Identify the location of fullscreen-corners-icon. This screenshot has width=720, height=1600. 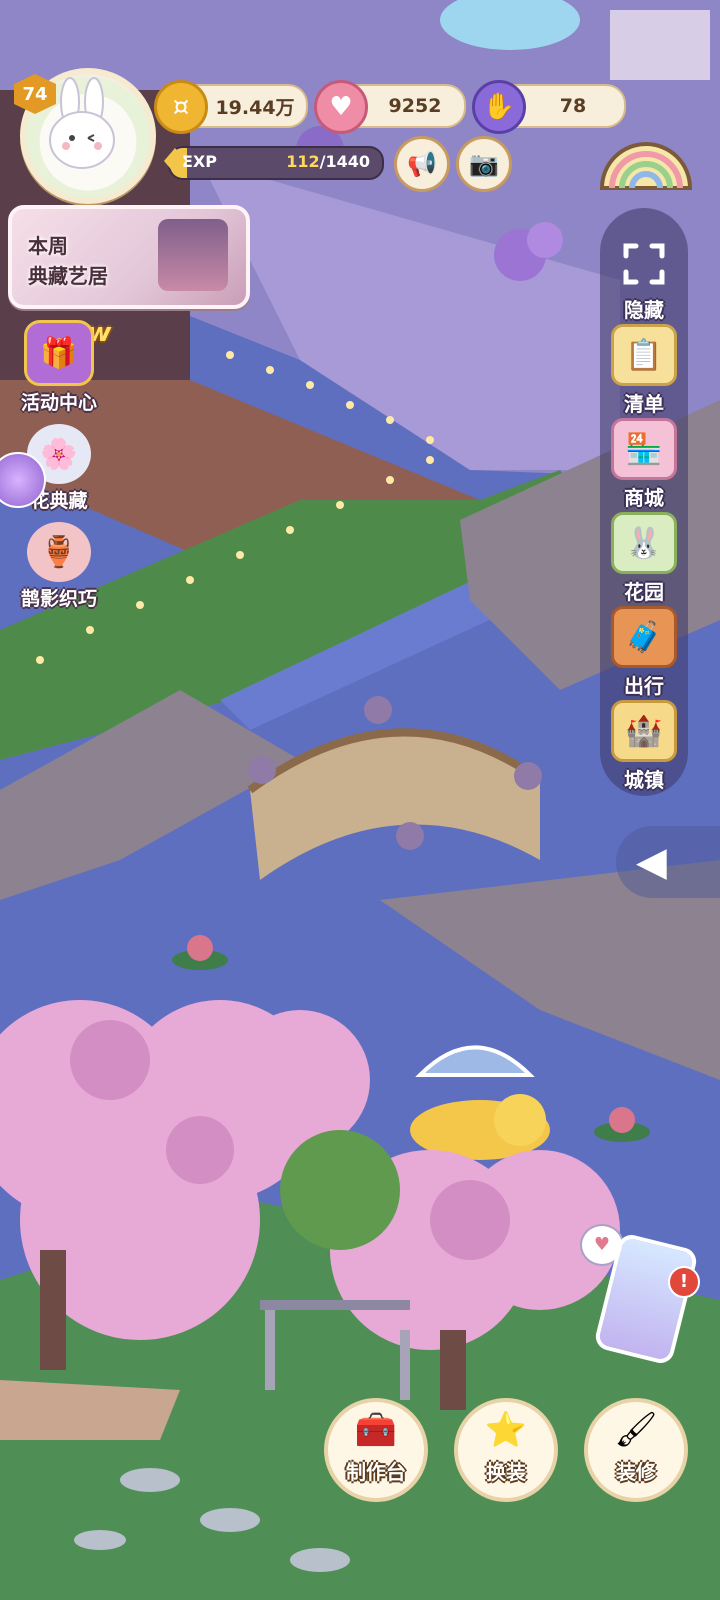
(644, 264).